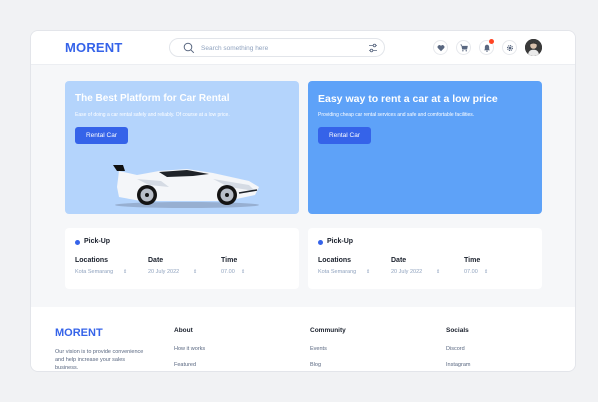  I want to click on cart-button, so click(463, 47).